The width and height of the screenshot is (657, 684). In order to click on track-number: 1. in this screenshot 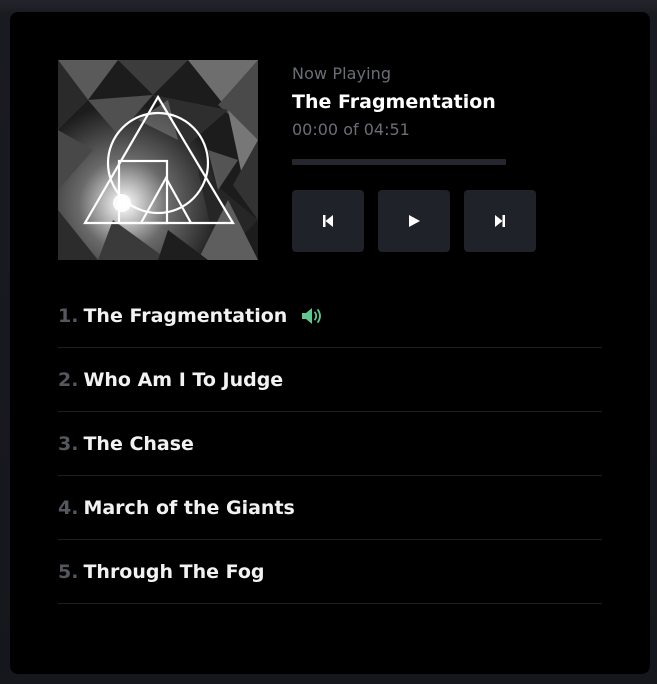, I will do `click(68, 315)`.